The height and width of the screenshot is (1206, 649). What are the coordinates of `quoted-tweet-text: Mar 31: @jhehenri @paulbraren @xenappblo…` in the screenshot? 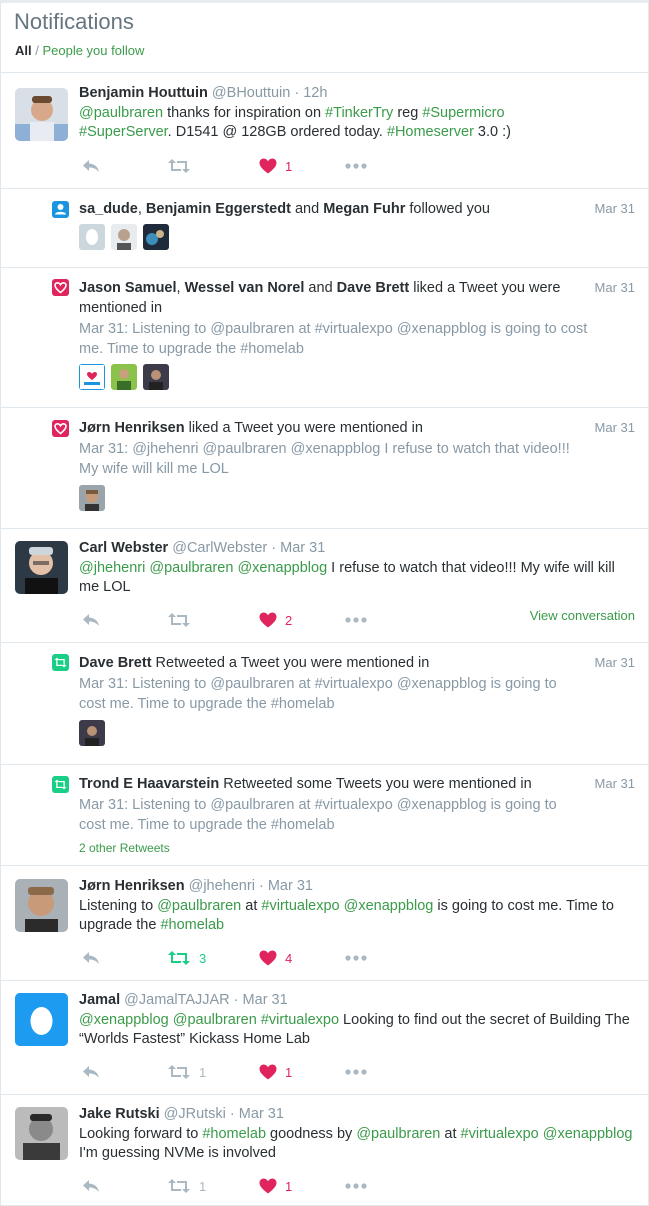 It's located at (328, 459).